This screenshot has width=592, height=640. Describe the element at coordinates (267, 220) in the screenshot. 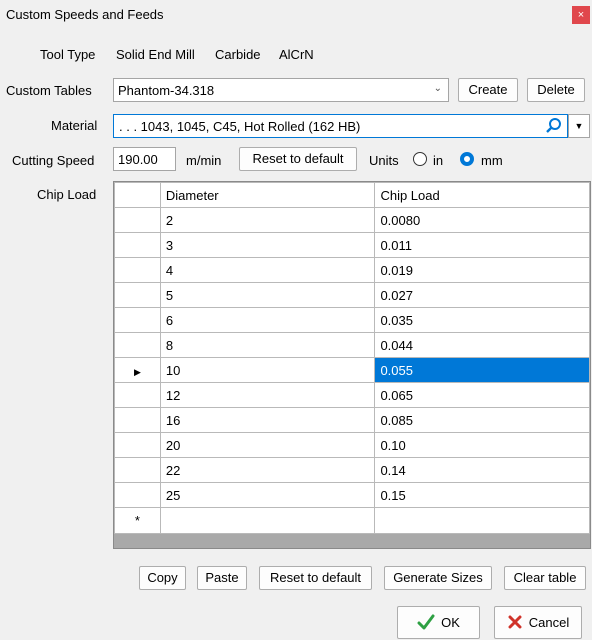

I see `diameter-cell: 2` at that location.